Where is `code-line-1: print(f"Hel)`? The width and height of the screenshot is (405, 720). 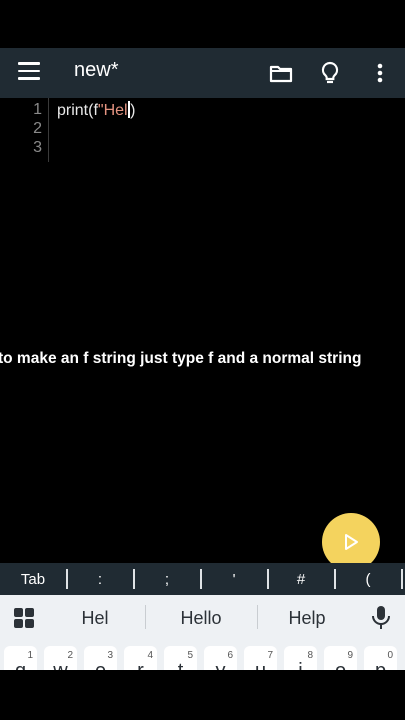
code-line-1: print(f"Hel) is located at coordinates (96, 110).